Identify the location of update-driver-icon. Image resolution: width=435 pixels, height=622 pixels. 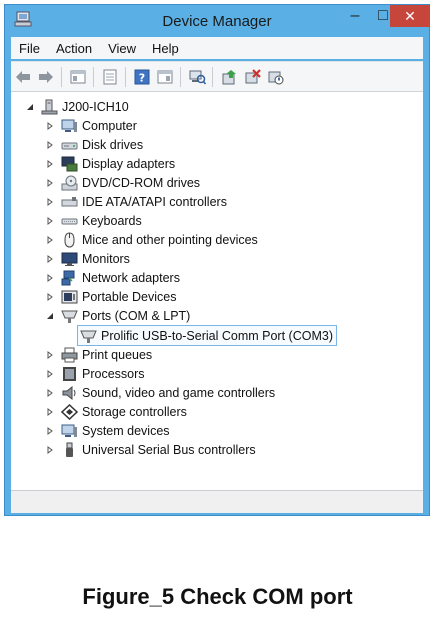
(229, 77).